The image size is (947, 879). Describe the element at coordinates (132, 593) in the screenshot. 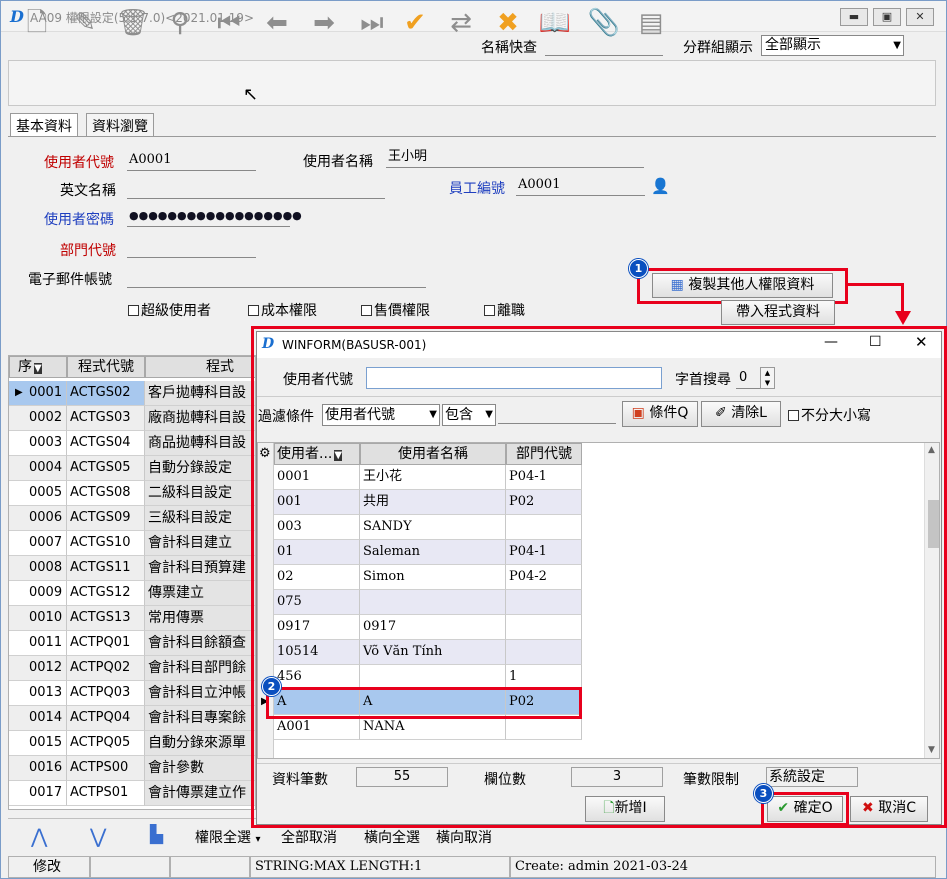

I see `table-row: 0009 ACTGS12 傳票建立` at that location.